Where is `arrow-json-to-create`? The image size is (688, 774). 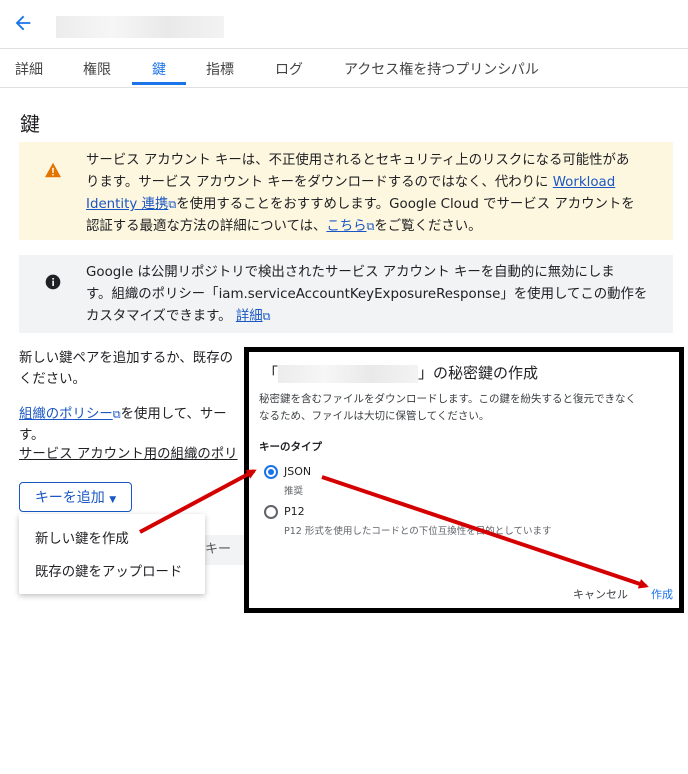
arrow-json-to-create is located at coordinates (485, 532).